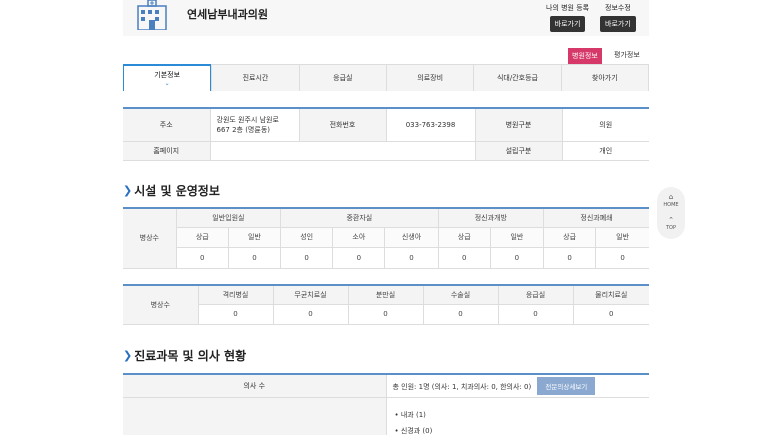 This screenshot has width=773, height=435. What do you see at coordinates (306, 237) in the screenshot?
I see `sub-header: 성인` at bounding box center [306, 237].